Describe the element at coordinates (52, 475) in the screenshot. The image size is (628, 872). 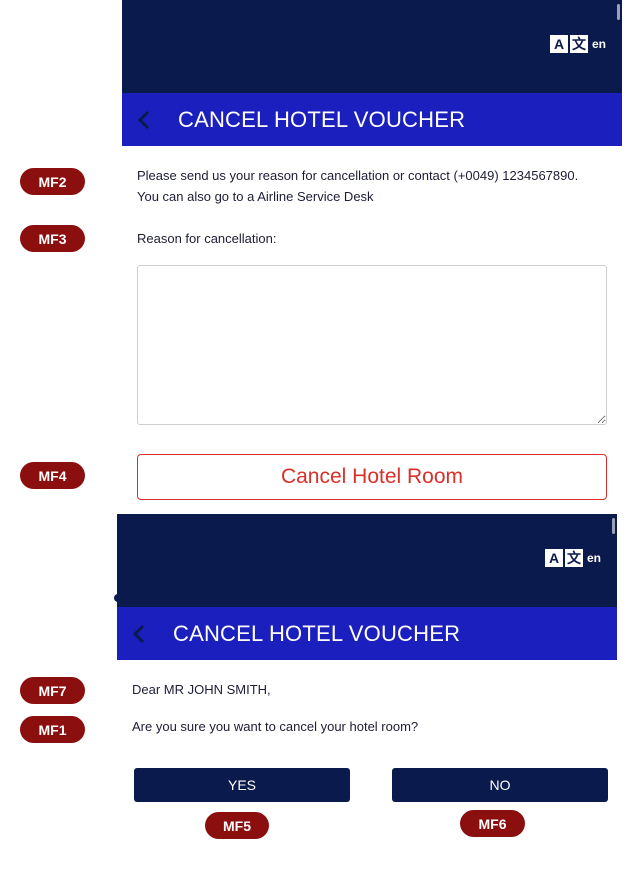
I see `marker-mf4: MF4` at that location.